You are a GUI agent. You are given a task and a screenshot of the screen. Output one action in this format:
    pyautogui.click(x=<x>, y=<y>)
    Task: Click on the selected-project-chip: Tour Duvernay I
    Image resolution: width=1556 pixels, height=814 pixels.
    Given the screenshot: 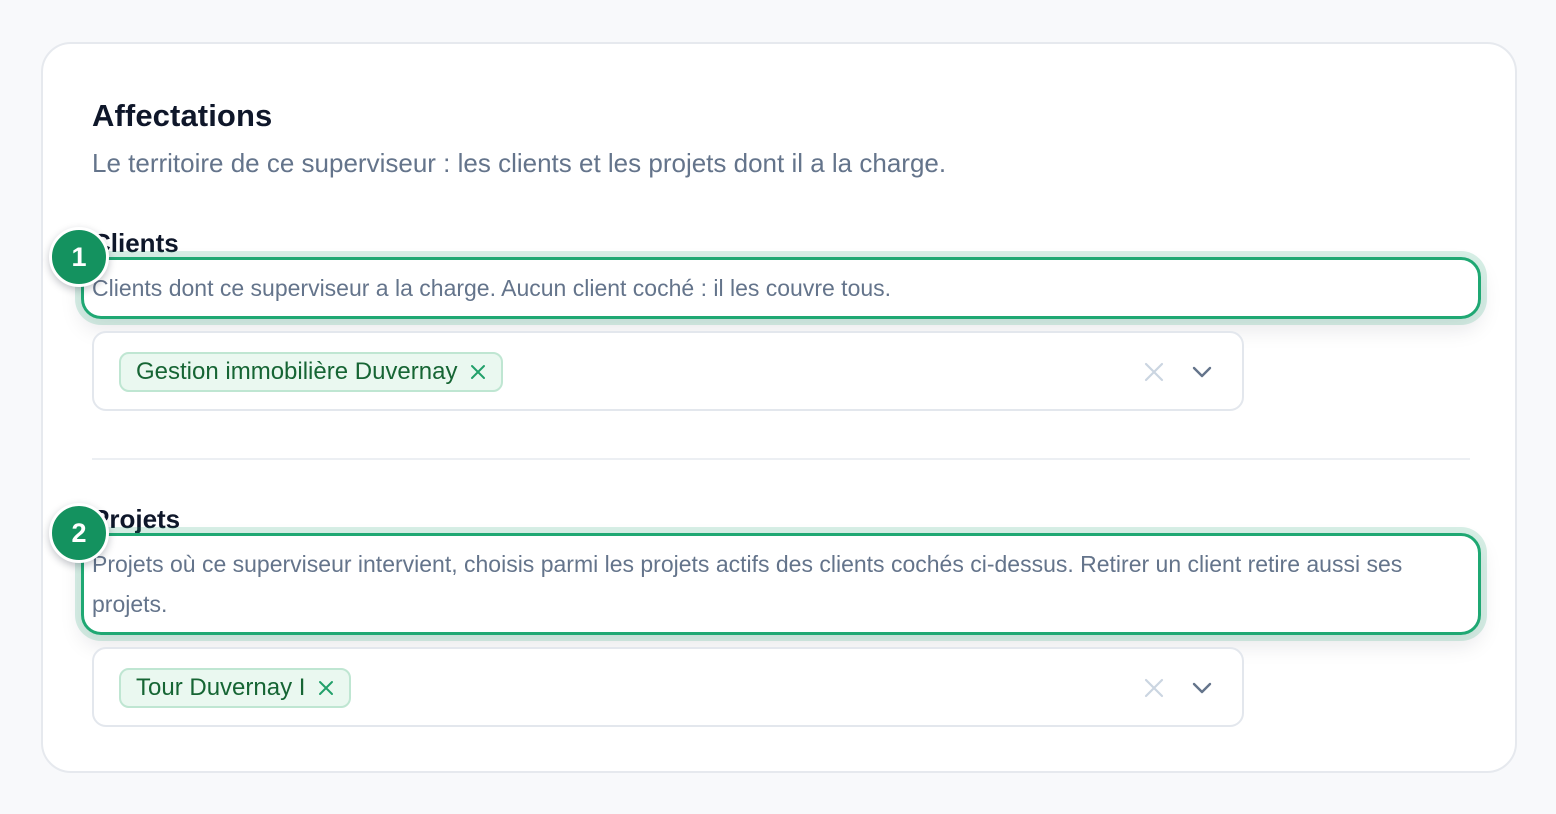 What is the action you would take?
    pyautogui.click(x=235, y=688)
    